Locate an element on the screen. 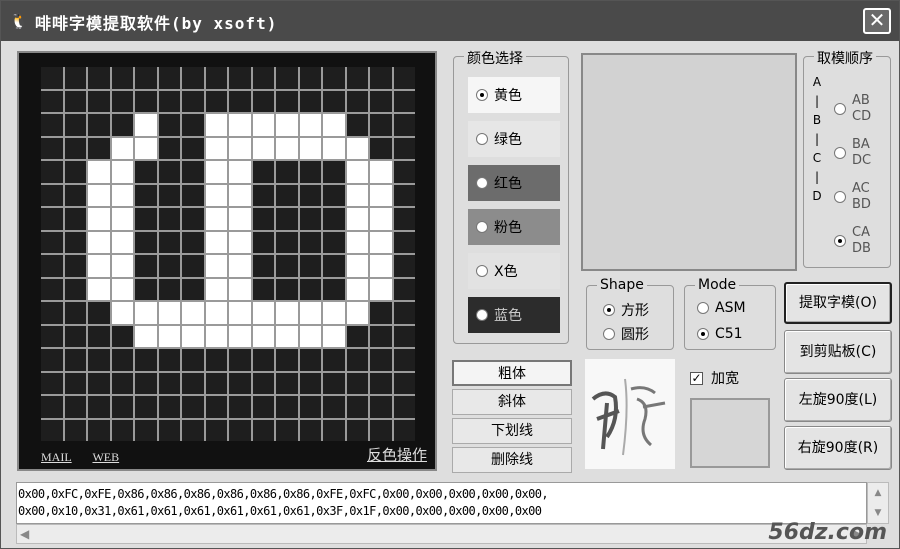 The width and height of the screenshot is (900, 549). vertical-scrollbar: ▲ ▼ is located at coordinates (878, 503).